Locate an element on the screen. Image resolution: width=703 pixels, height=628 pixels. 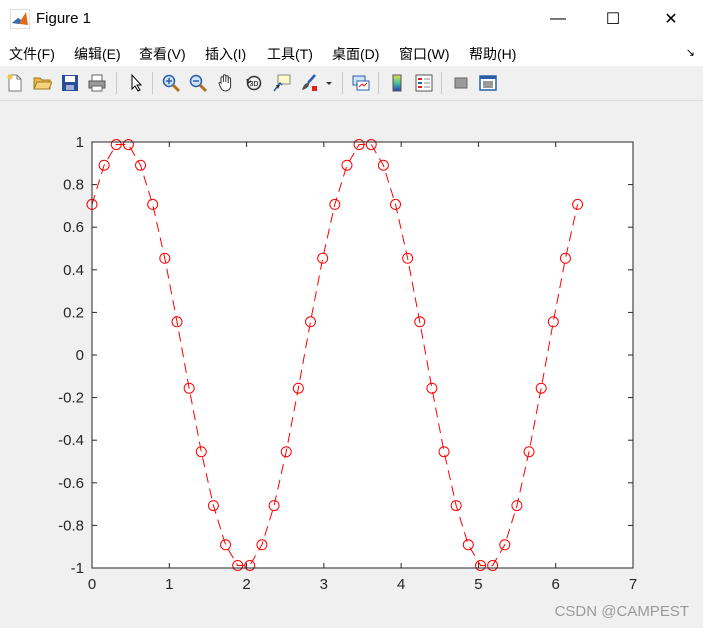
menu-tools: 工具(T) is located at coordinates (290, 54).